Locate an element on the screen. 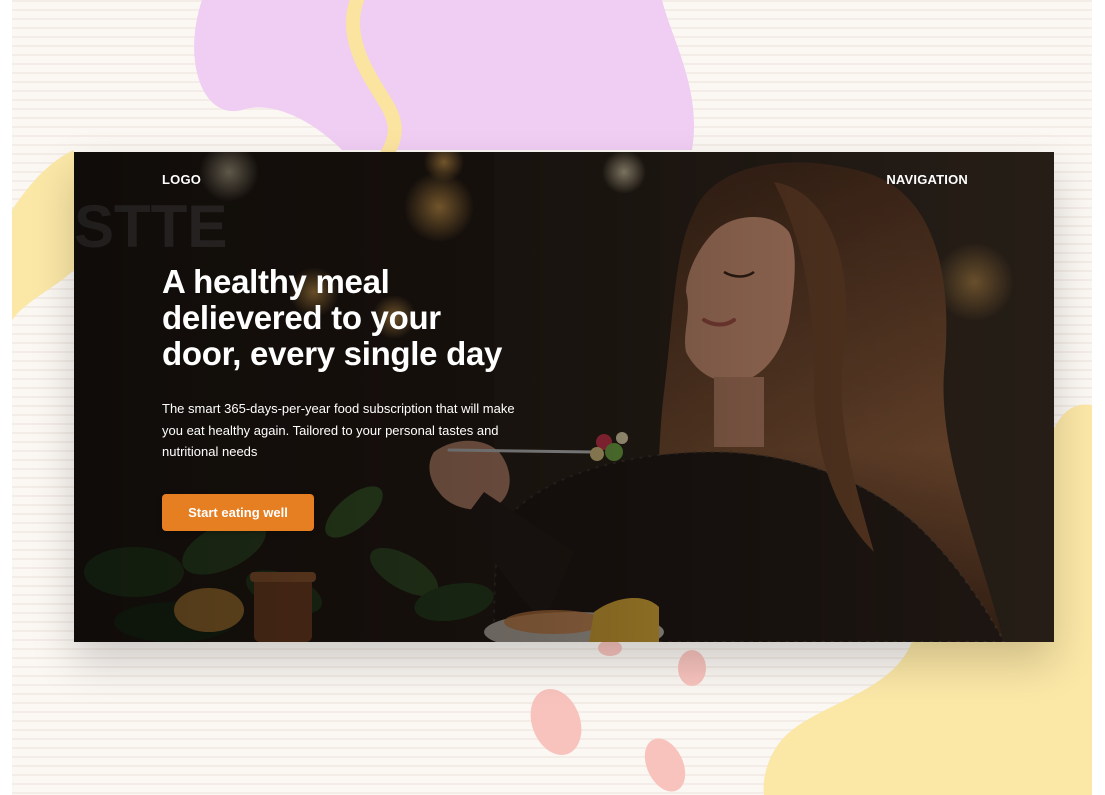  logo: LOGO is located at coordinates (181, 179).